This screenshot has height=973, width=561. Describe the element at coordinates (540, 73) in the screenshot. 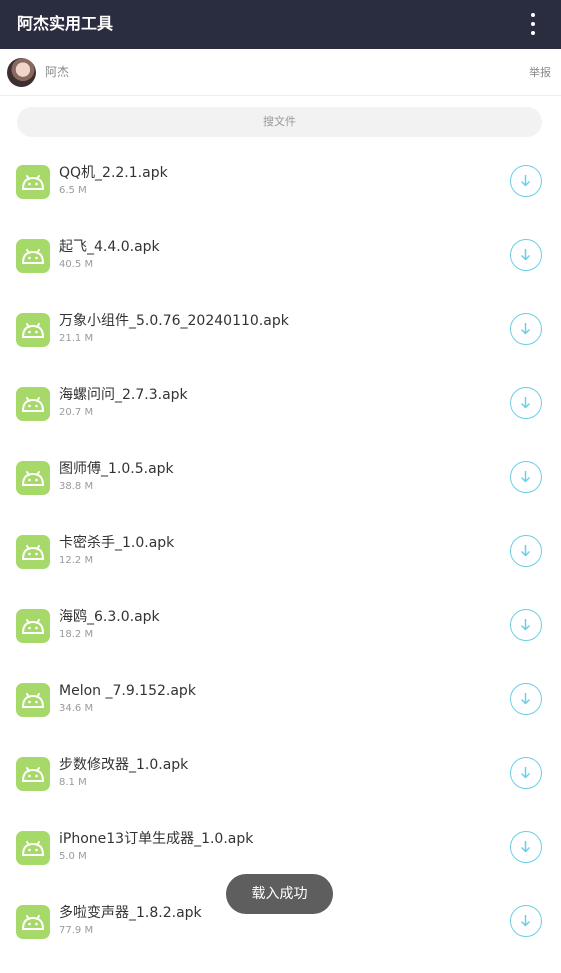

I see `report-link: 举报` at that location.